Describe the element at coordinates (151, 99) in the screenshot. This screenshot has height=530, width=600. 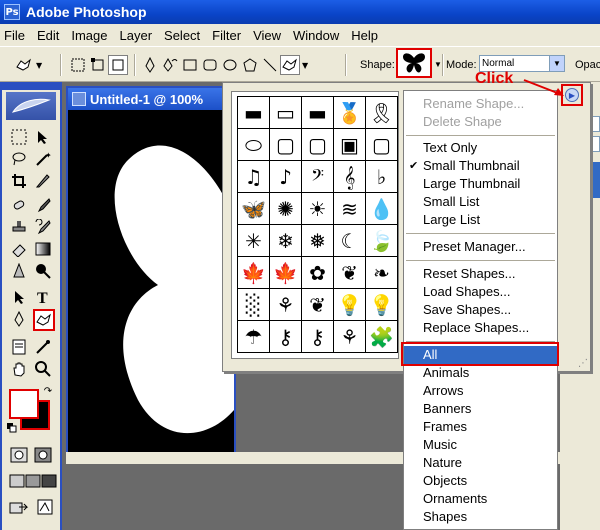
I see `document-title-bar: Untitled-1 @ 100%` at that location.